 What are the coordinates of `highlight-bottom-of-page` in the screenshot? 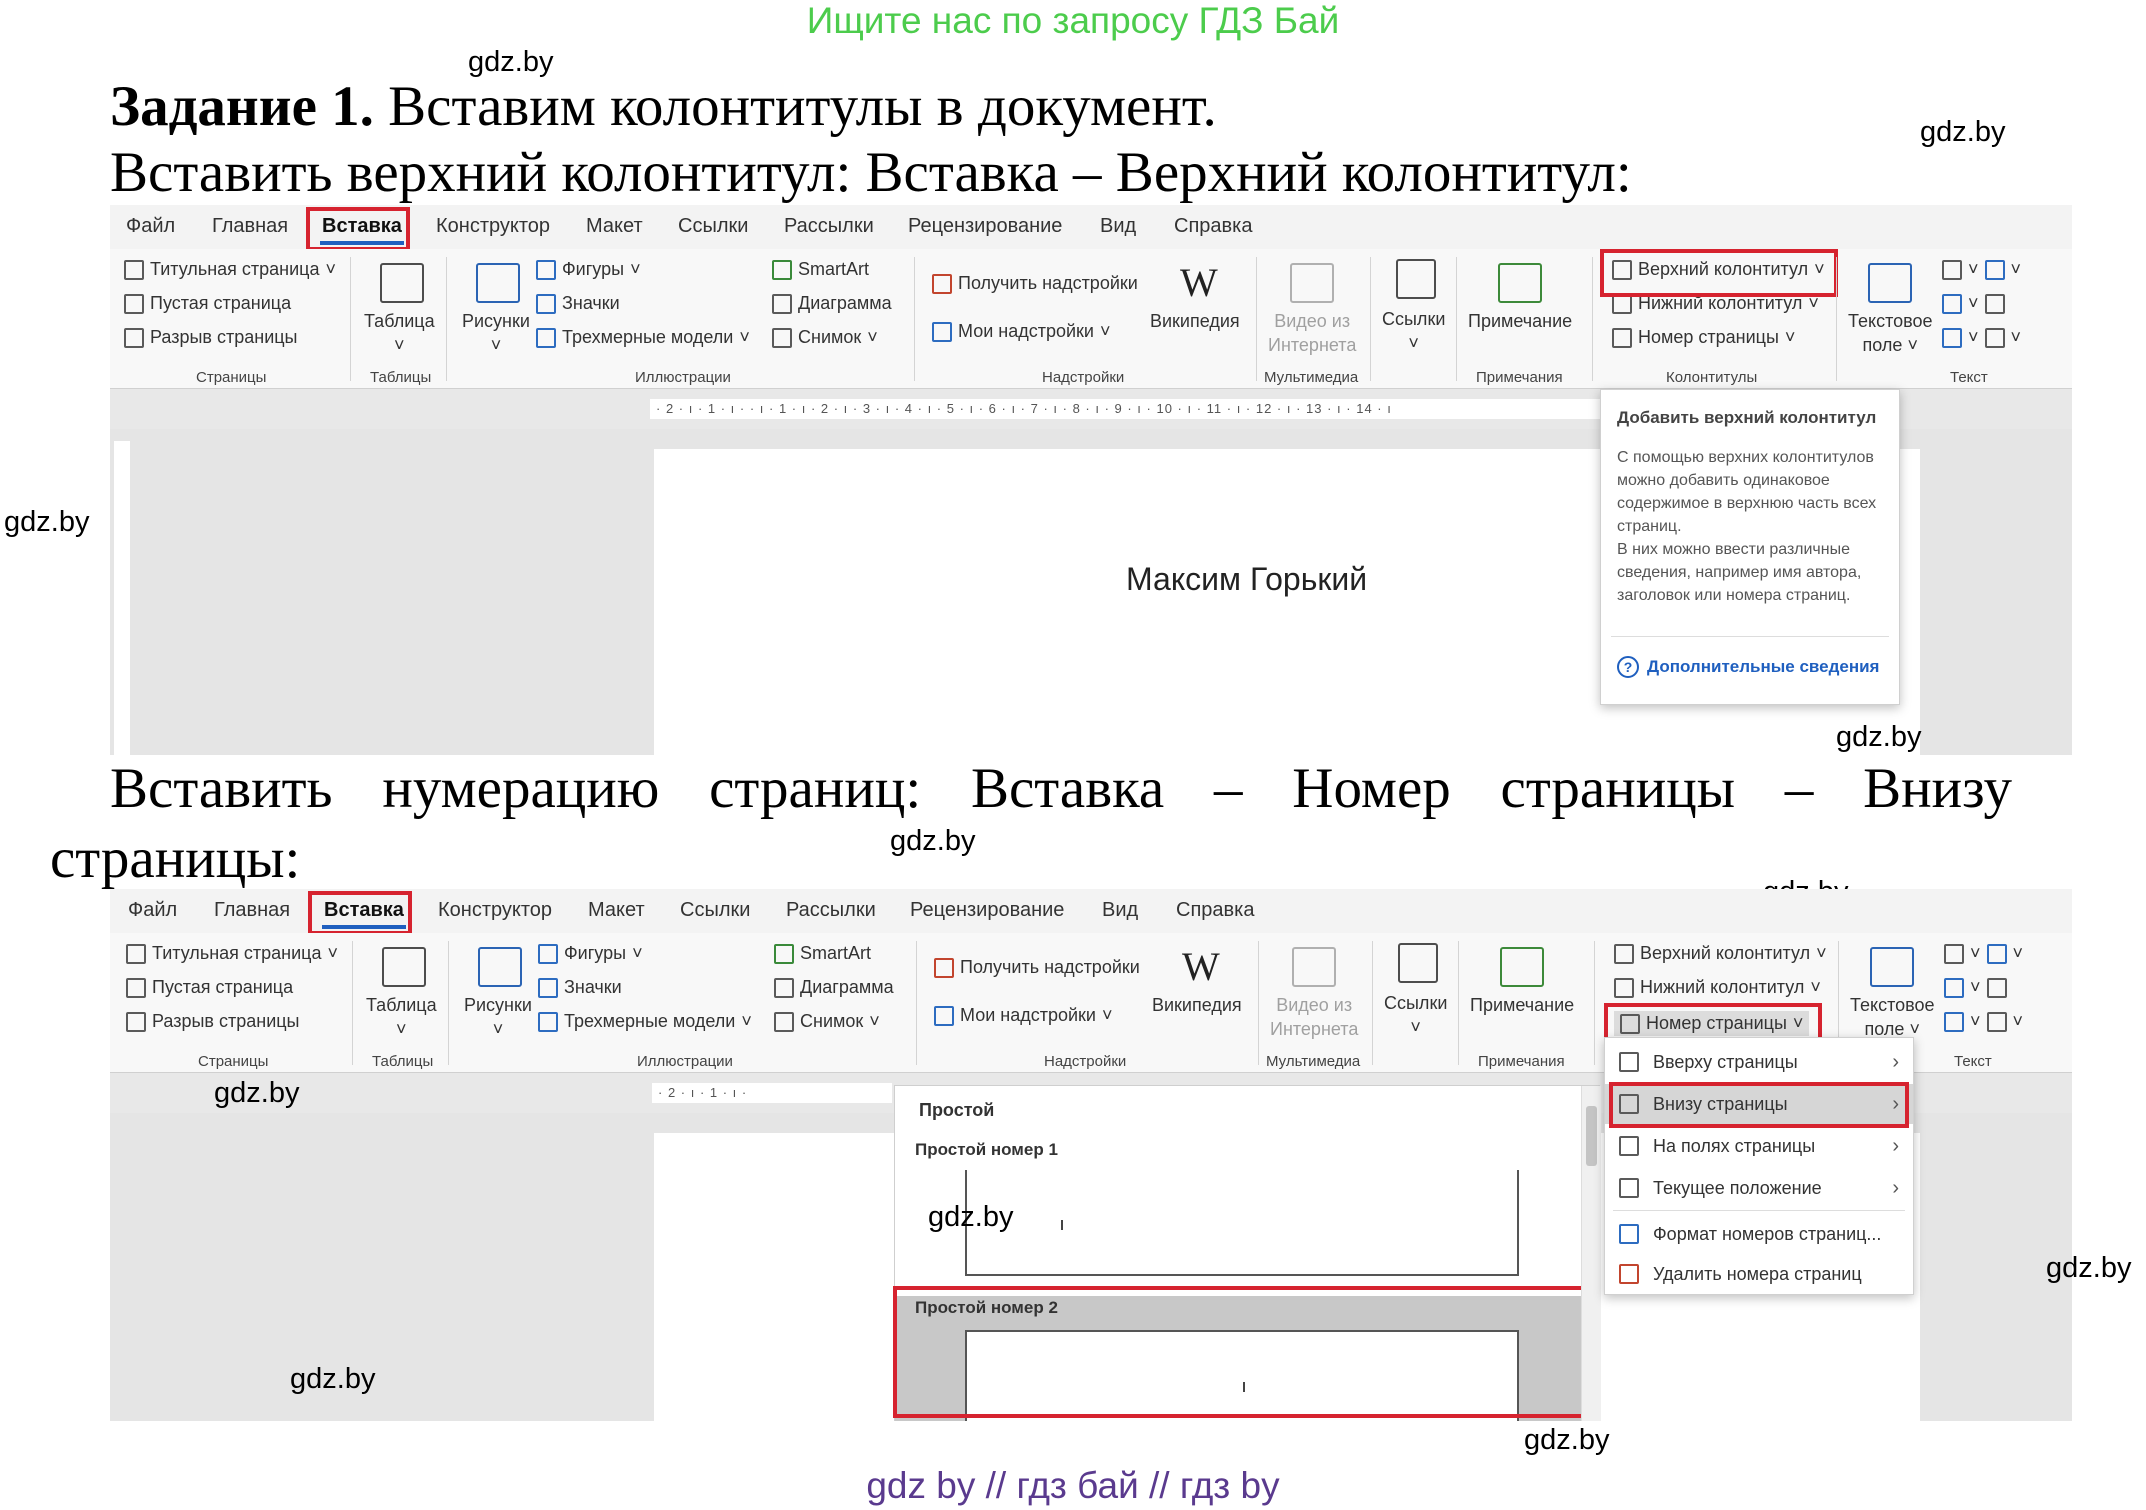 It's located at (1759, 1105).